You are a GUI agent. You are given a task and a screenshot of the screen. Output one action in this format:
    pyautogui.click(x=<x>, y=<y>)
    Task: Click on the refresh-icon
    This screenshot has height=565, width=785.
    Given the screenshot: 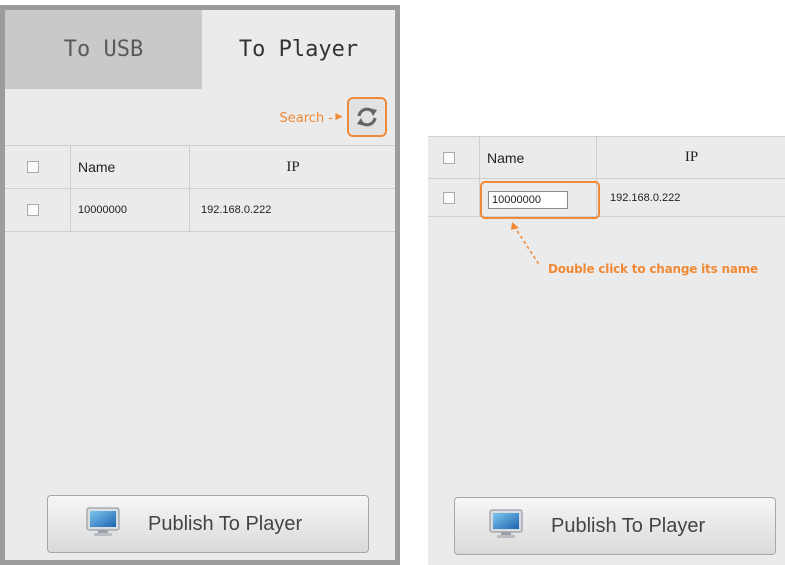 What is the action you would take?
    pyautogui.click(x=367, y=117)
    